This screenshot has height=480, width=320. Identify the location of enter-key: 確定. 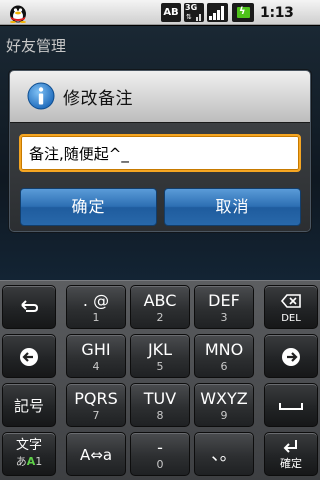
(291, 454).